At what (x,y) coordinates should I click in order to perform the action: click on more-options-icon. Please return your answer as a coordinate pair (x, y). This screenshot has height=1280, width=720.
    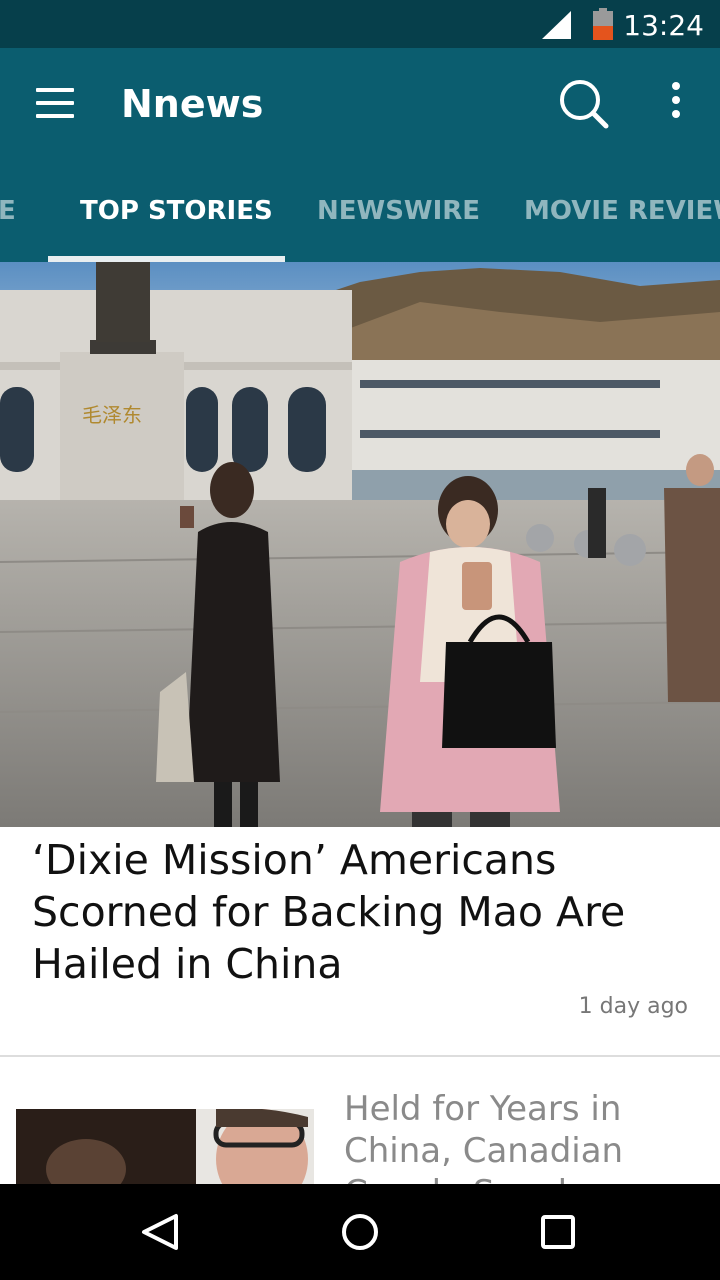
    Looking at the image, I should click on (676, 105).